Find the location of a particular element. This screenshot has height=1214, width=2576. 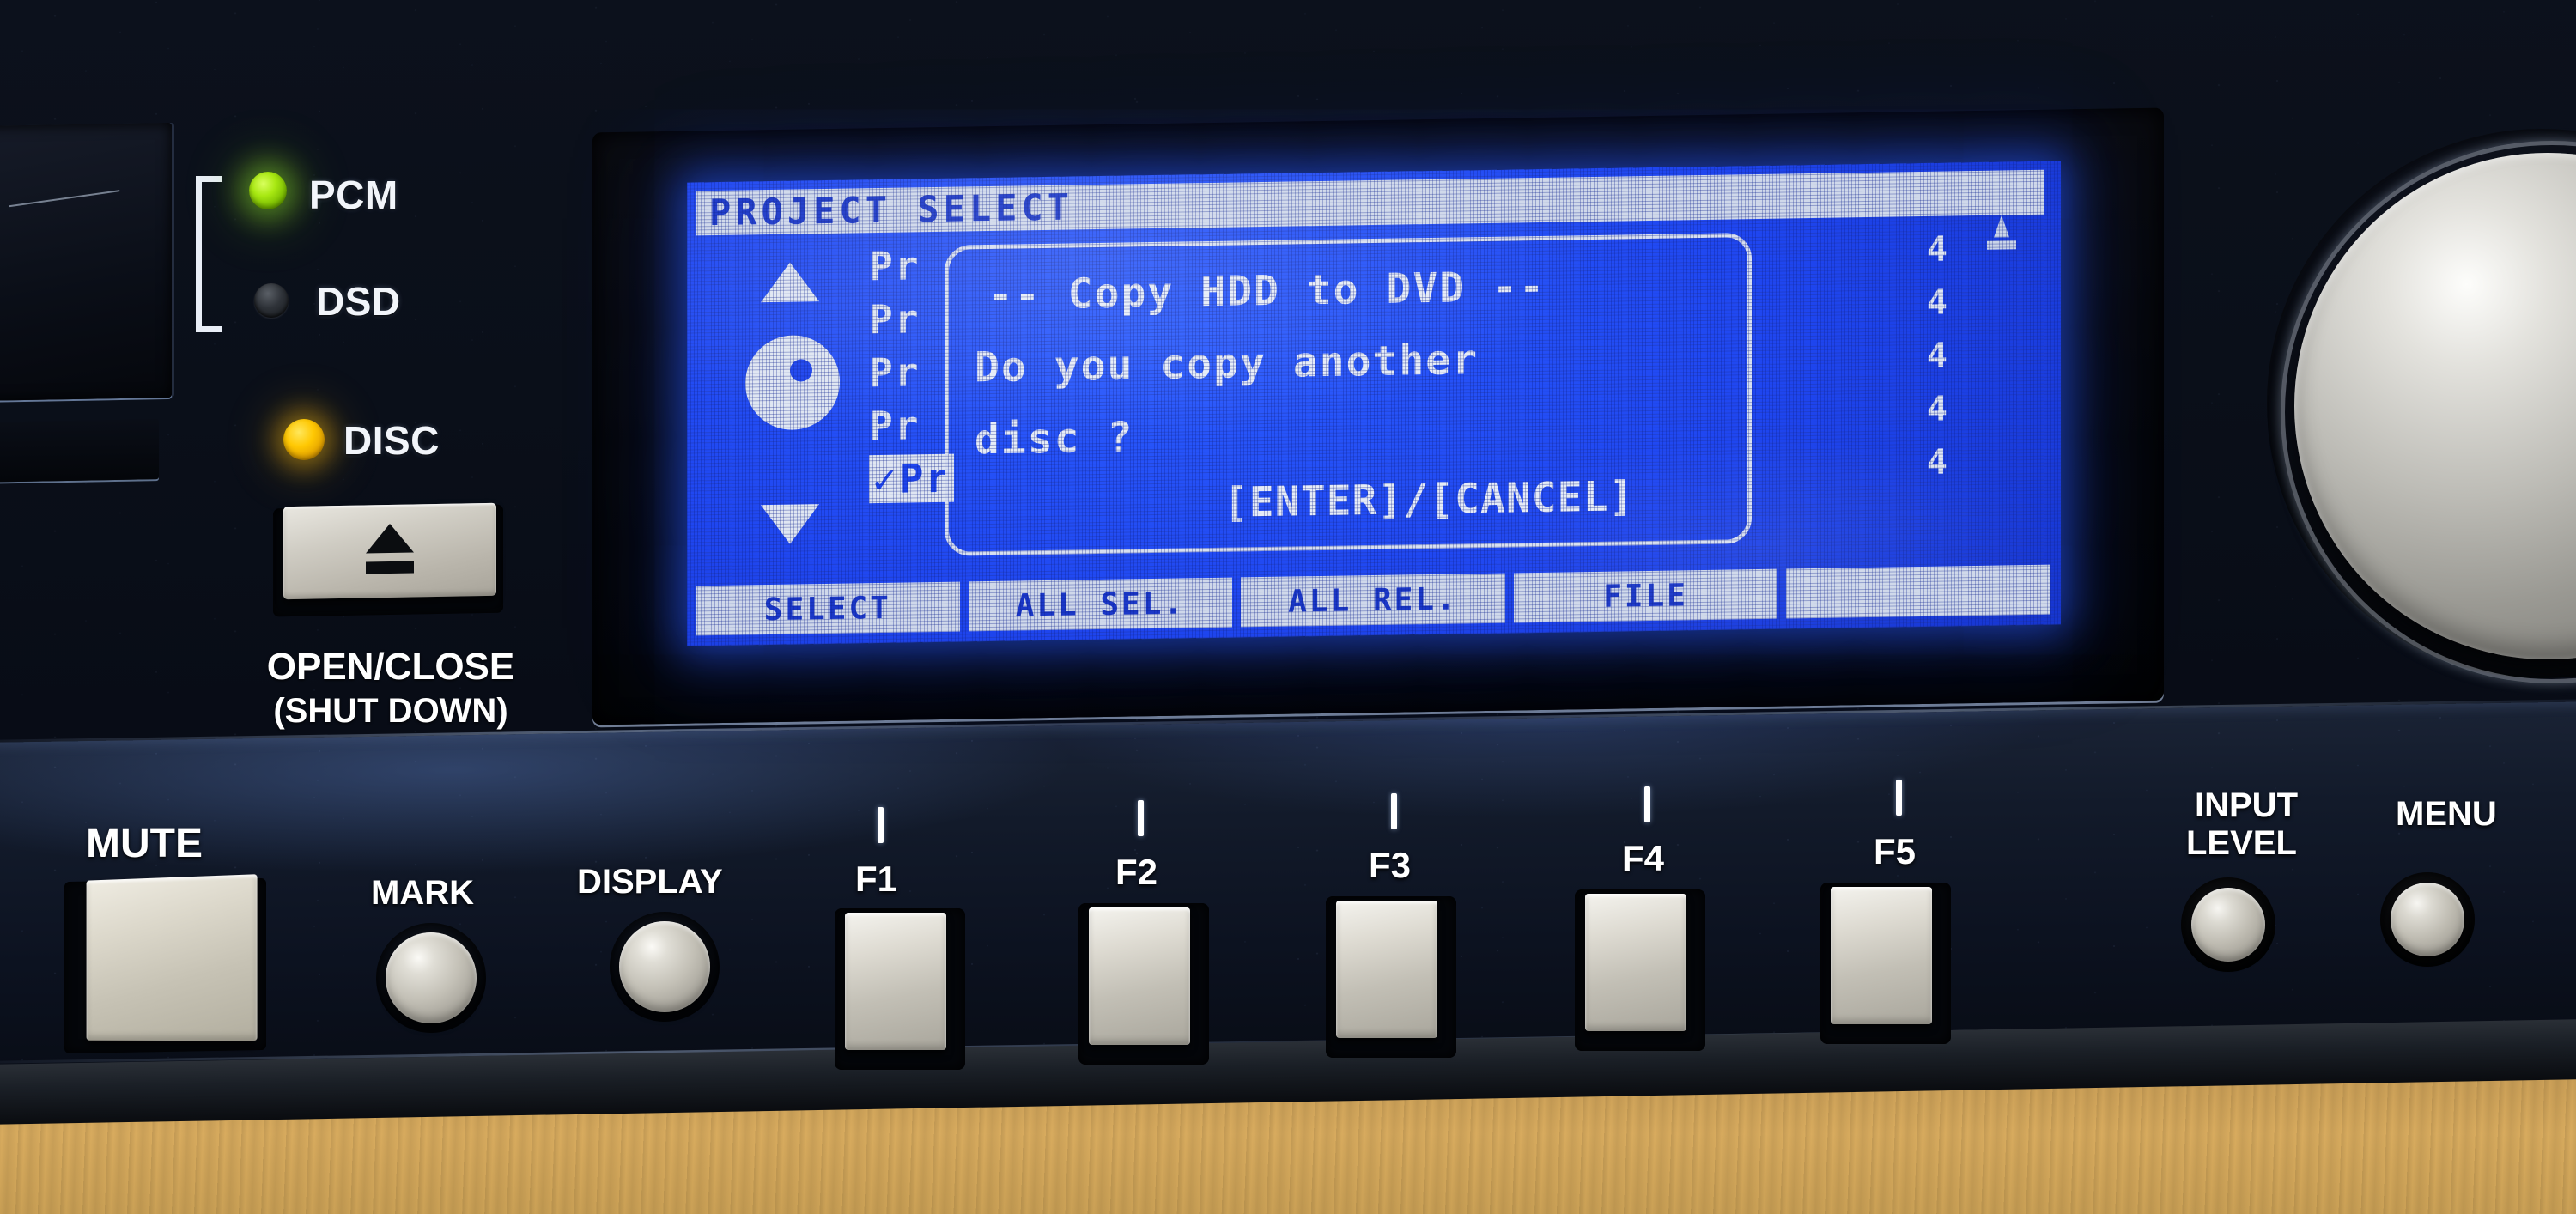

mark-button is located at coordinates (431, 978).